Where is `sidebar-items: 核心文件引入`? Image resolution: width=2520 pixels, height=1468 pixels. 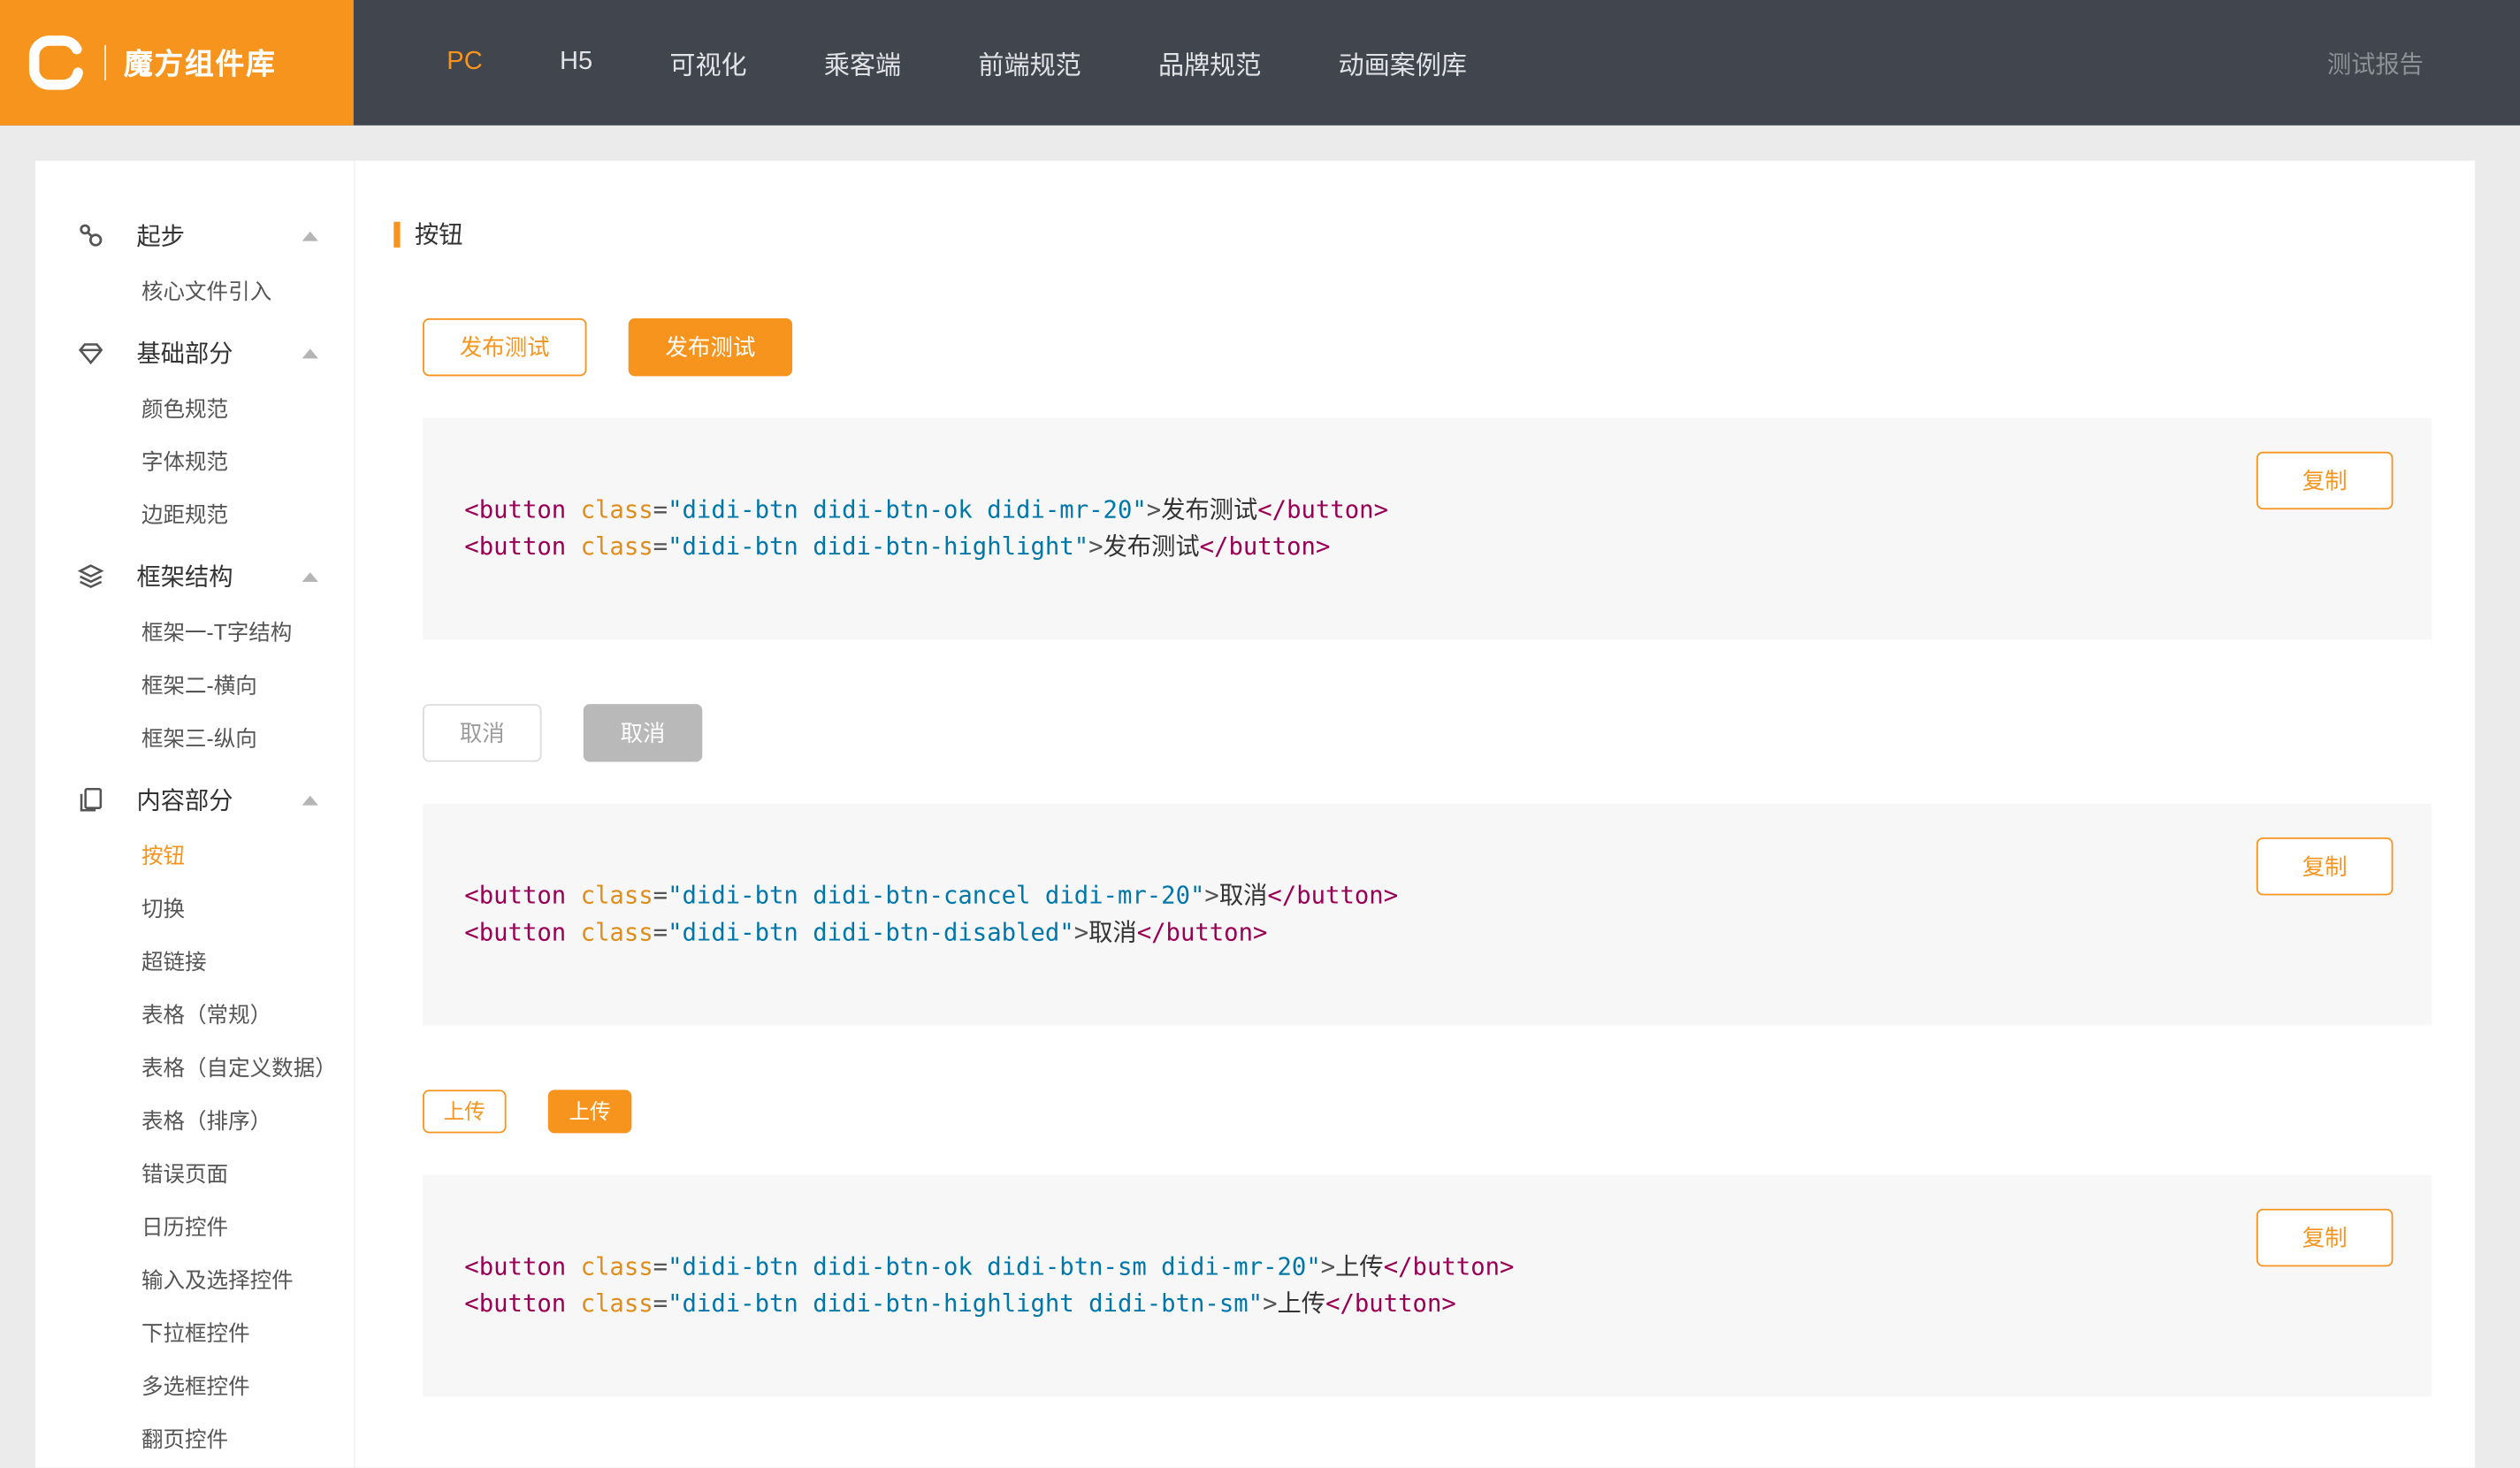
sidebar-items: 核心文件引入 is located at coordinates (194, 291).